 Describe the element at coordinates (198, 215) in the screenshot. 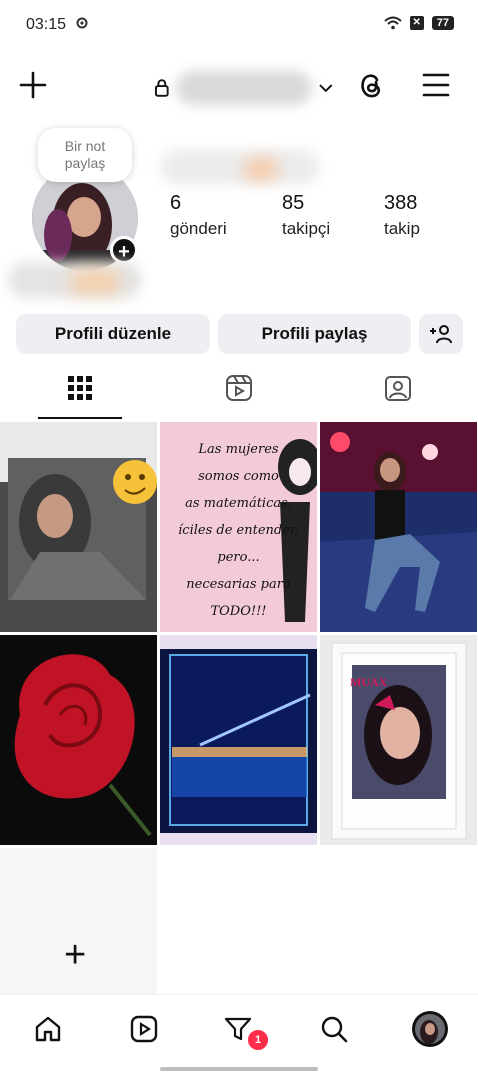

I see `posts-stat: 6 gönderi` at that location.